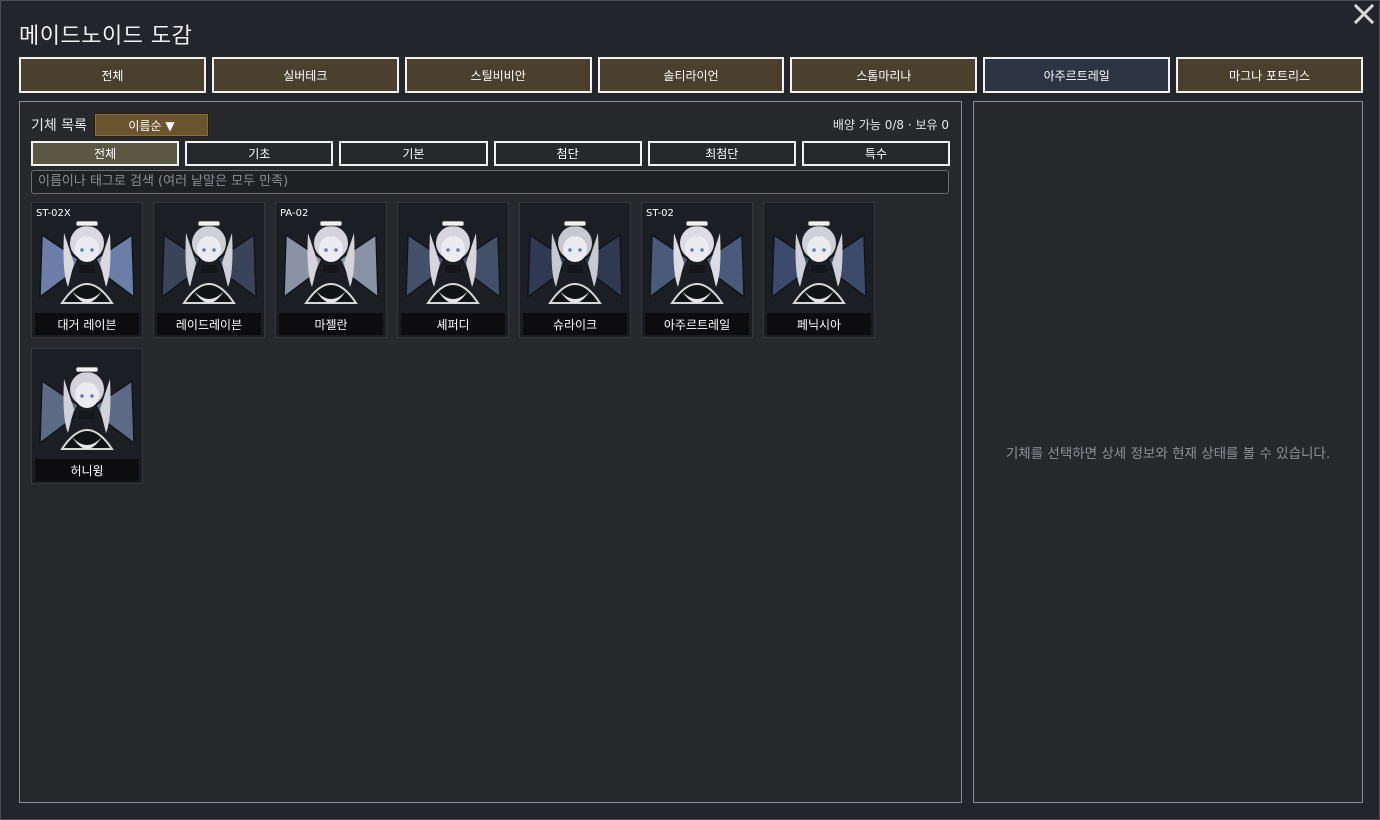  Describe the element at coordinates (106, 36) in the screenshot. I see `window-title: 메이드노이드 도감` at that location.